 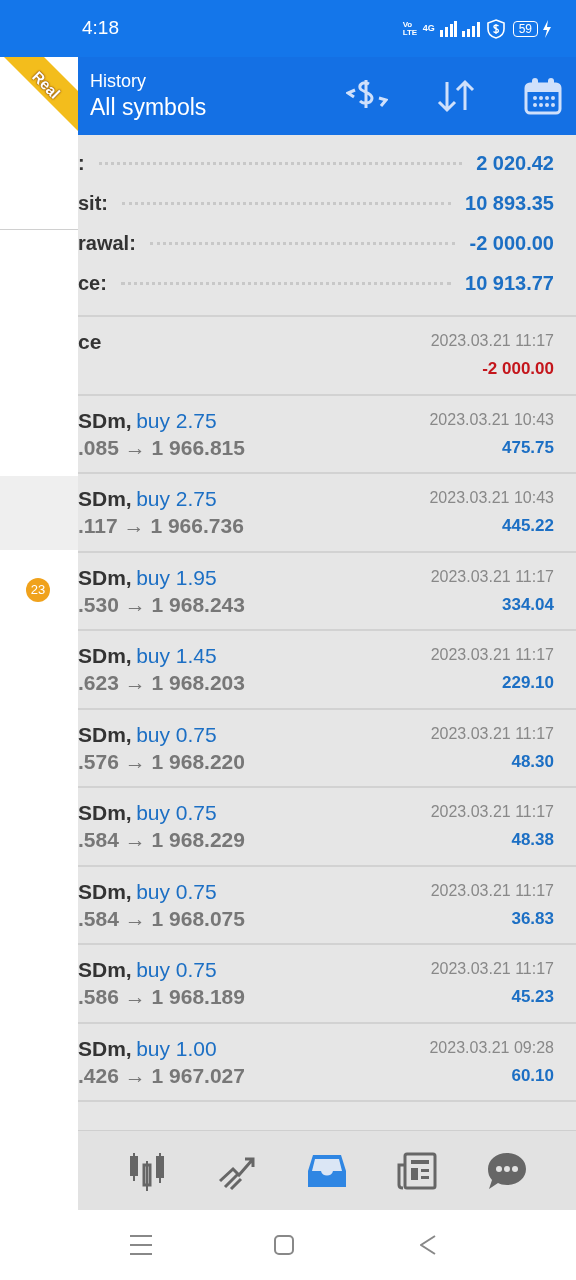 I want to click on candlestick-chart-icon, so click(x=147, y=1170).